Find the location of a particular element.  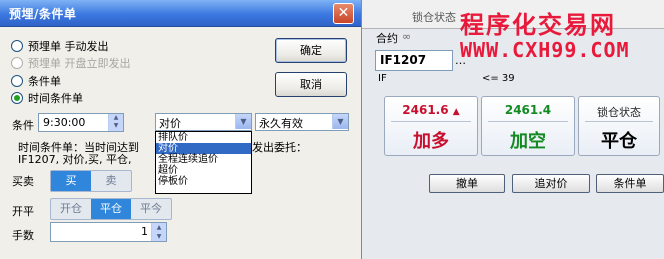

buy-option: 买 is located at coordinates (71, 181).